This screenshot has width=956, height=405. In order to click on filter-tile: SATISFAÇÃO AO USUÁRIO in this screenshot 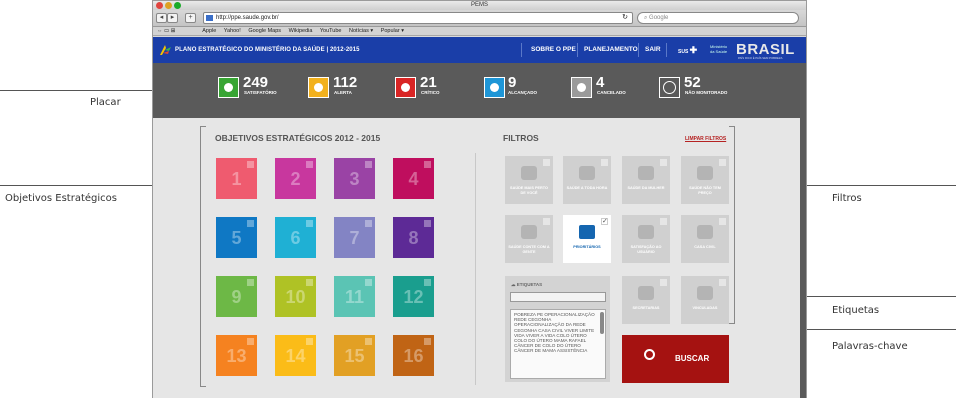, I will do `click(646, 239)`.